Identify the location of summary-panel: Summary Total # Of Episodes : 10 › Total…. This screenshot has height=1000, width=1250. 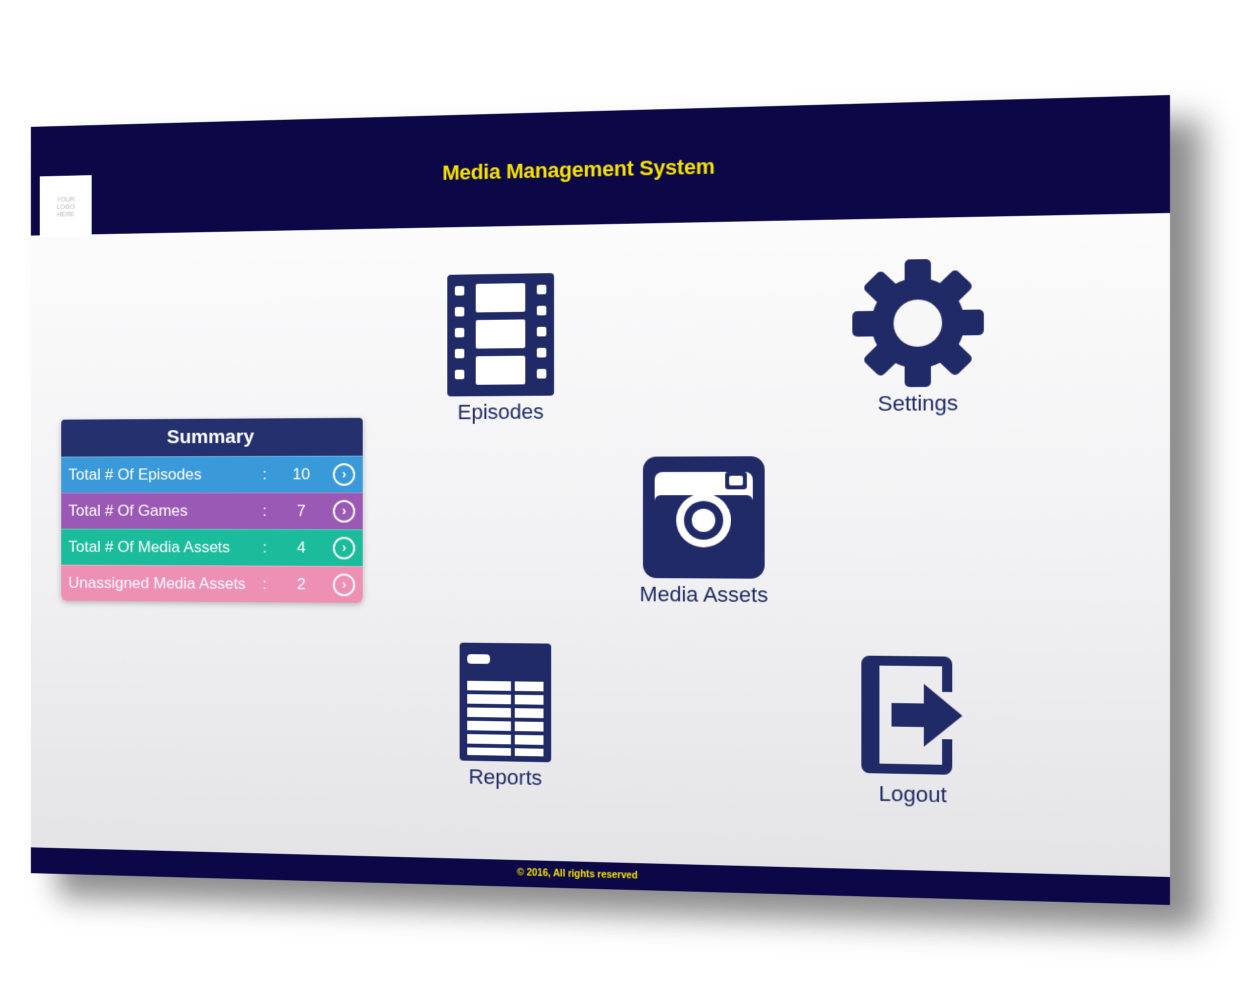
(212, 510).